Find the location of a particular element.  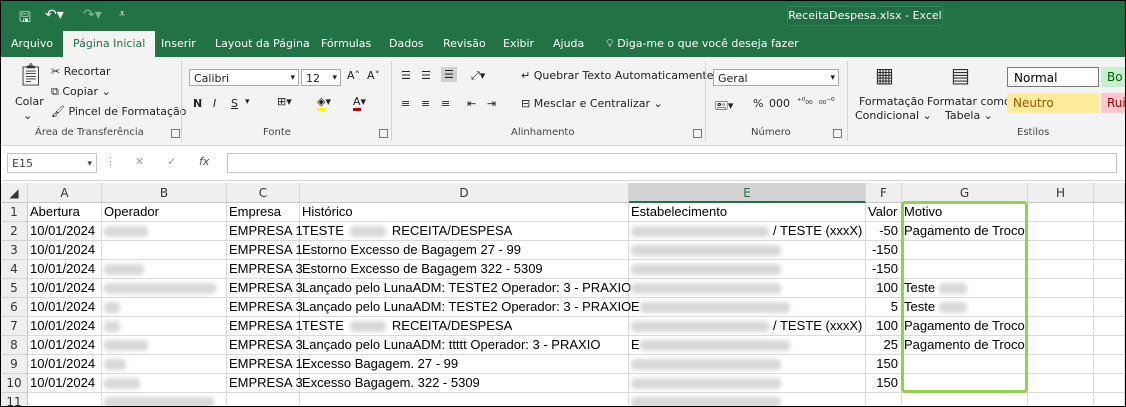

select-all-corner: ◢ is located at coordinates (14, 193).